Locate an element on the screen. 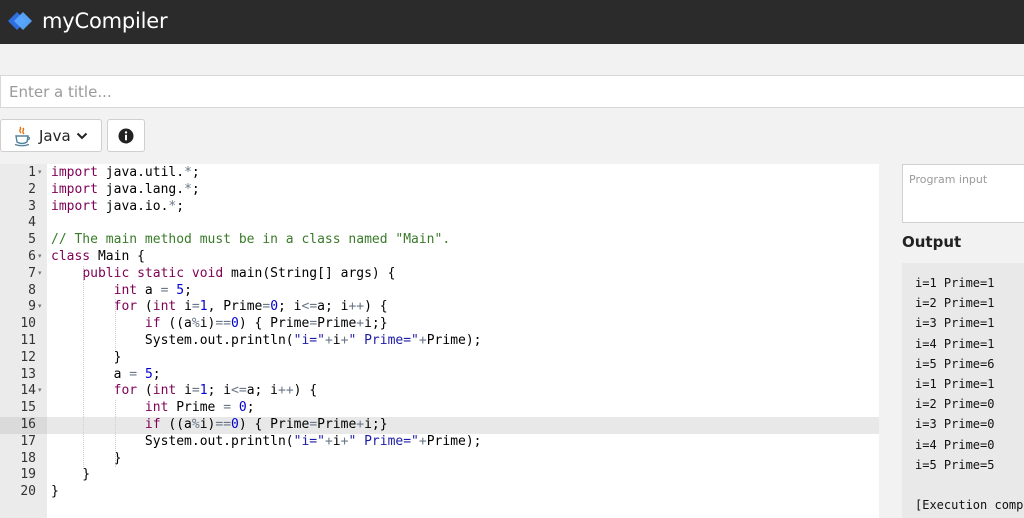 Image resolution: width=1024 pixels, height=518 pixels. code-line: import java.io.*; is located at coordinates (463, 207).